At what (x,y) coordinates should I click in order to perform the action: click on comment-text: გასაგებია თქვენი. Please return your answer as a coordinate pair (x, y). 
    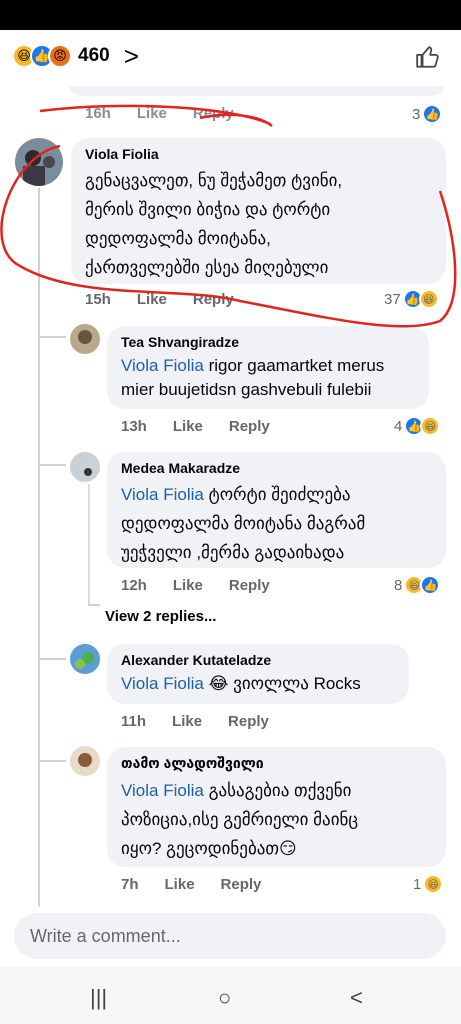
    Looking at the image, I should click on (277, 790).